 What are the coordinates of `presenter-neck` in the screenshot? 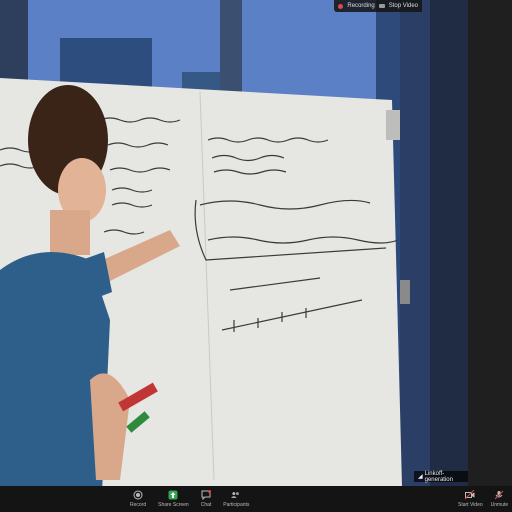 It's located at (70, 232).